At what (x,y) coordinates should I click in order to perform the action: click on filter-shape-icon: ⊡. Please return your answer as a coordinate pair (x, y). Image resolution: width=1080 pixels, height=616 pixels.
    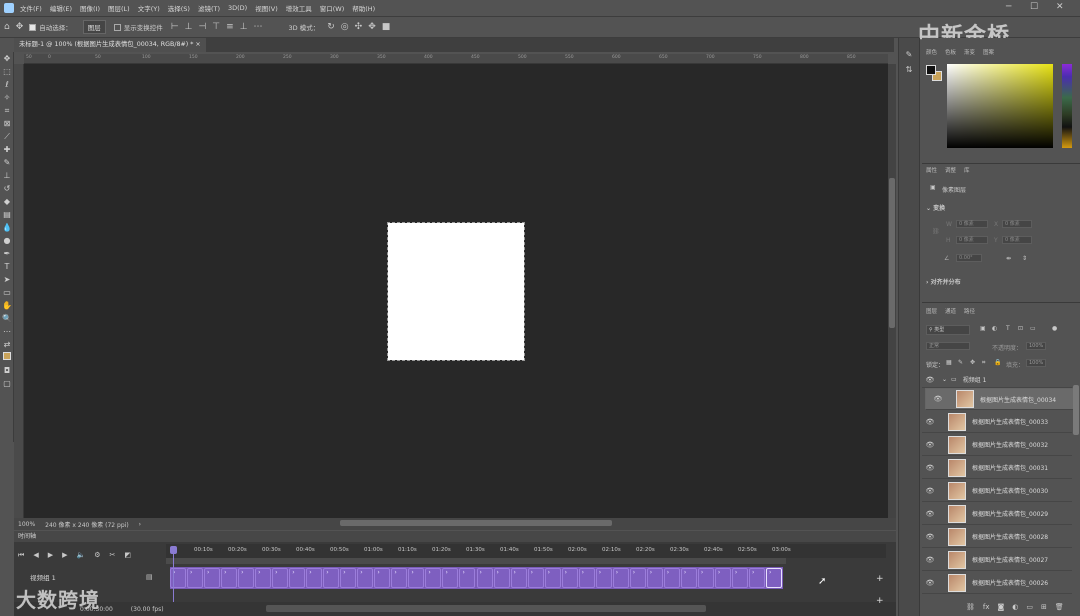
    Looking at the image, I should click on (1020, 328).